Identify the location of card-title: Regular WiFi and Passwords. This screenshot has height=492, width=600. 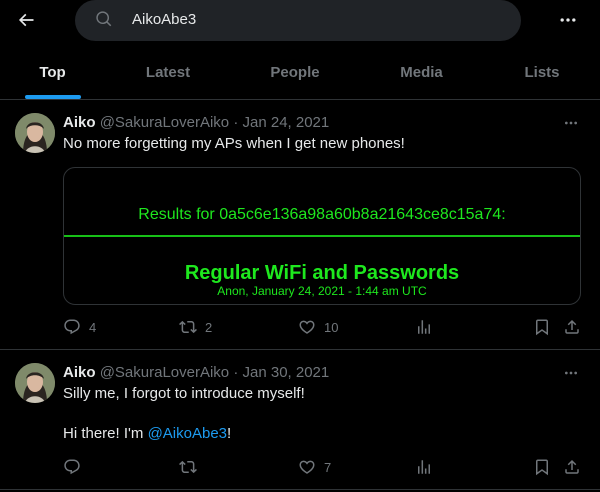
(322, 273).